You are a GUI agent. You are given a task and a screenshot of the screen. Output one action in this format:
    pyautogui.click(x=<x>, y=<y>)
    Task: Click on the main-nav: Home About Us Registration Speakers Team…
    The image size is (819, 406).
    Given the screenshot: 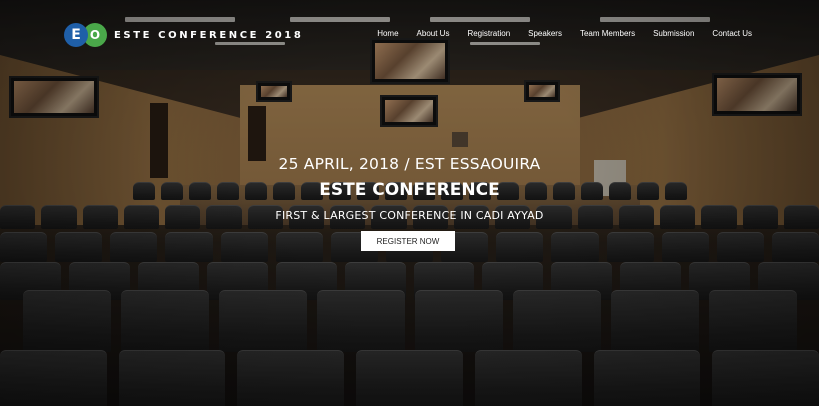 What is the action you would take?
    pyautogui.click(x=555, y=33)
    